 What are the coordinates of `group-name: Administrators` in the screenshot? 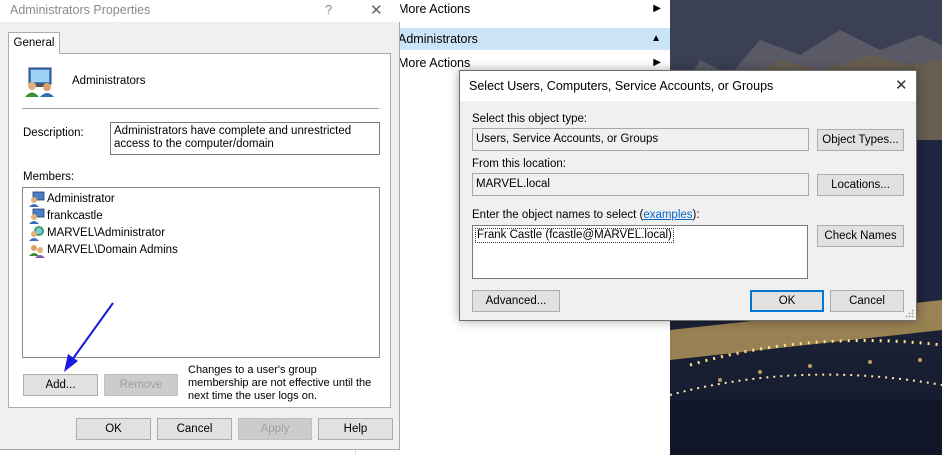 It's located at (109, 81).